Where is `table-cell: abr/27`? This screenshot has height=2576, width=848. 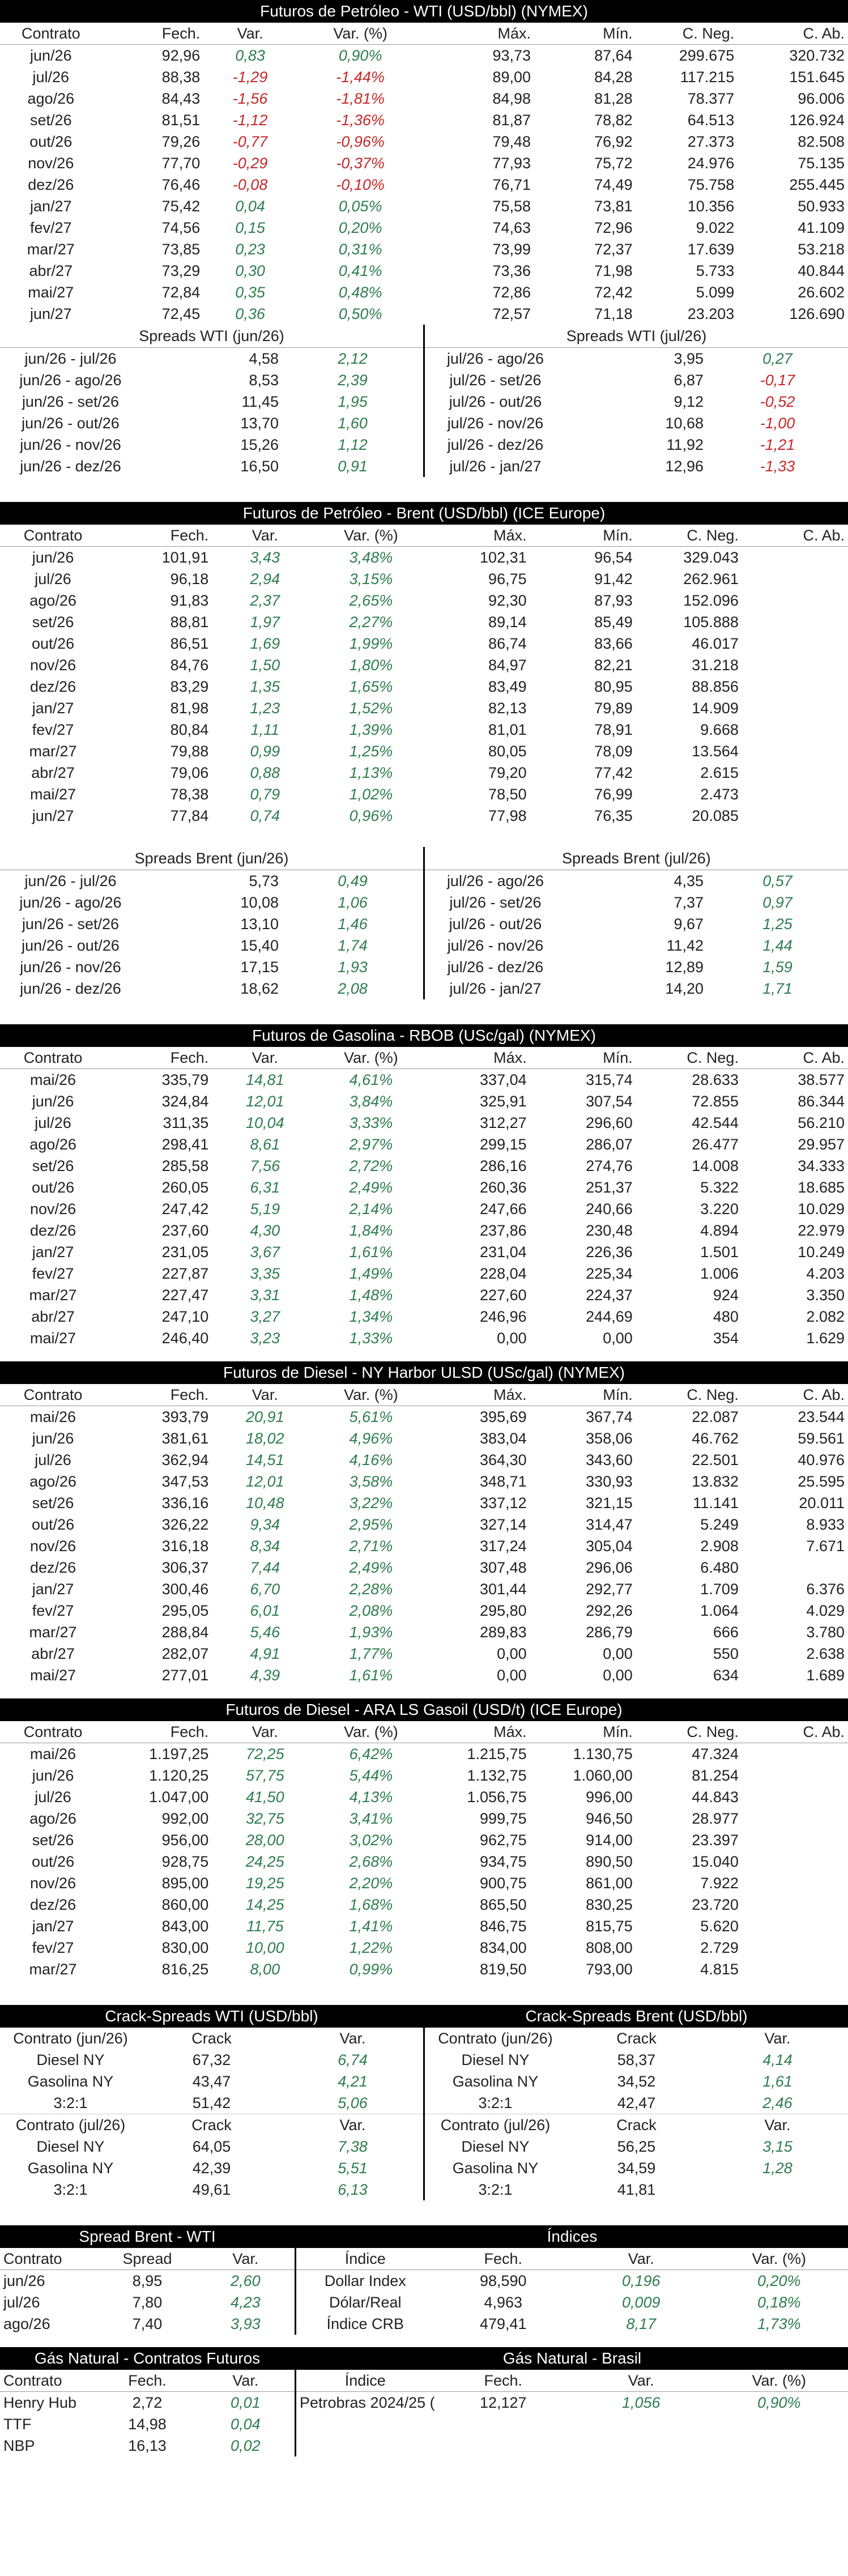 table-cell: abr/27 is located at coordinates (53, 1653).